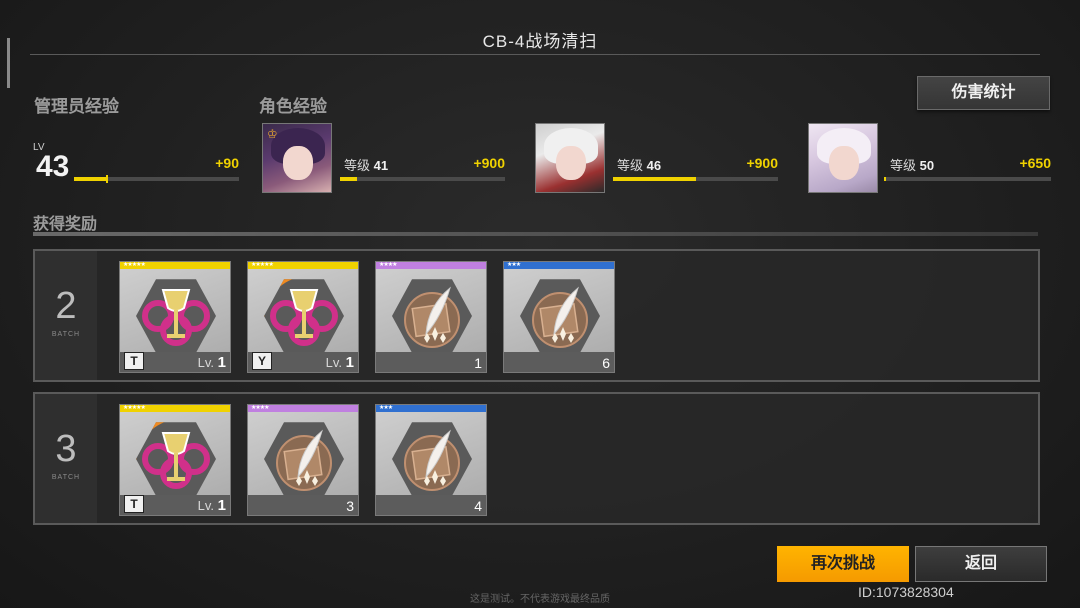 The image size is (1080, 608). What do you see at coordinates (843, 564) in the screenshot?
I see `retry-button: 再次挑战` at bounding box center [843, 564].